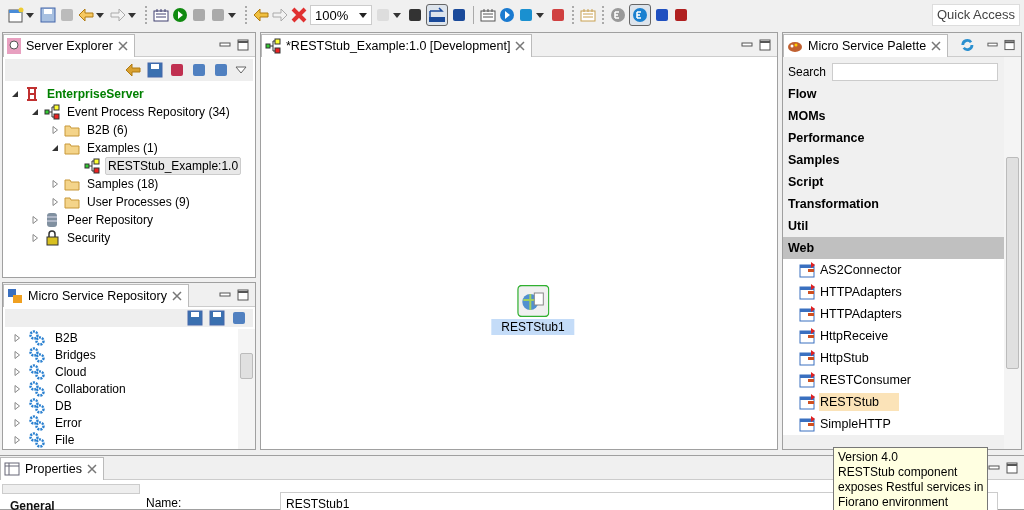  What do you see at coordinates (69, 45) in the screenshot?
I see `view-tab: Server Explorer` at bounding box center [69, 45].